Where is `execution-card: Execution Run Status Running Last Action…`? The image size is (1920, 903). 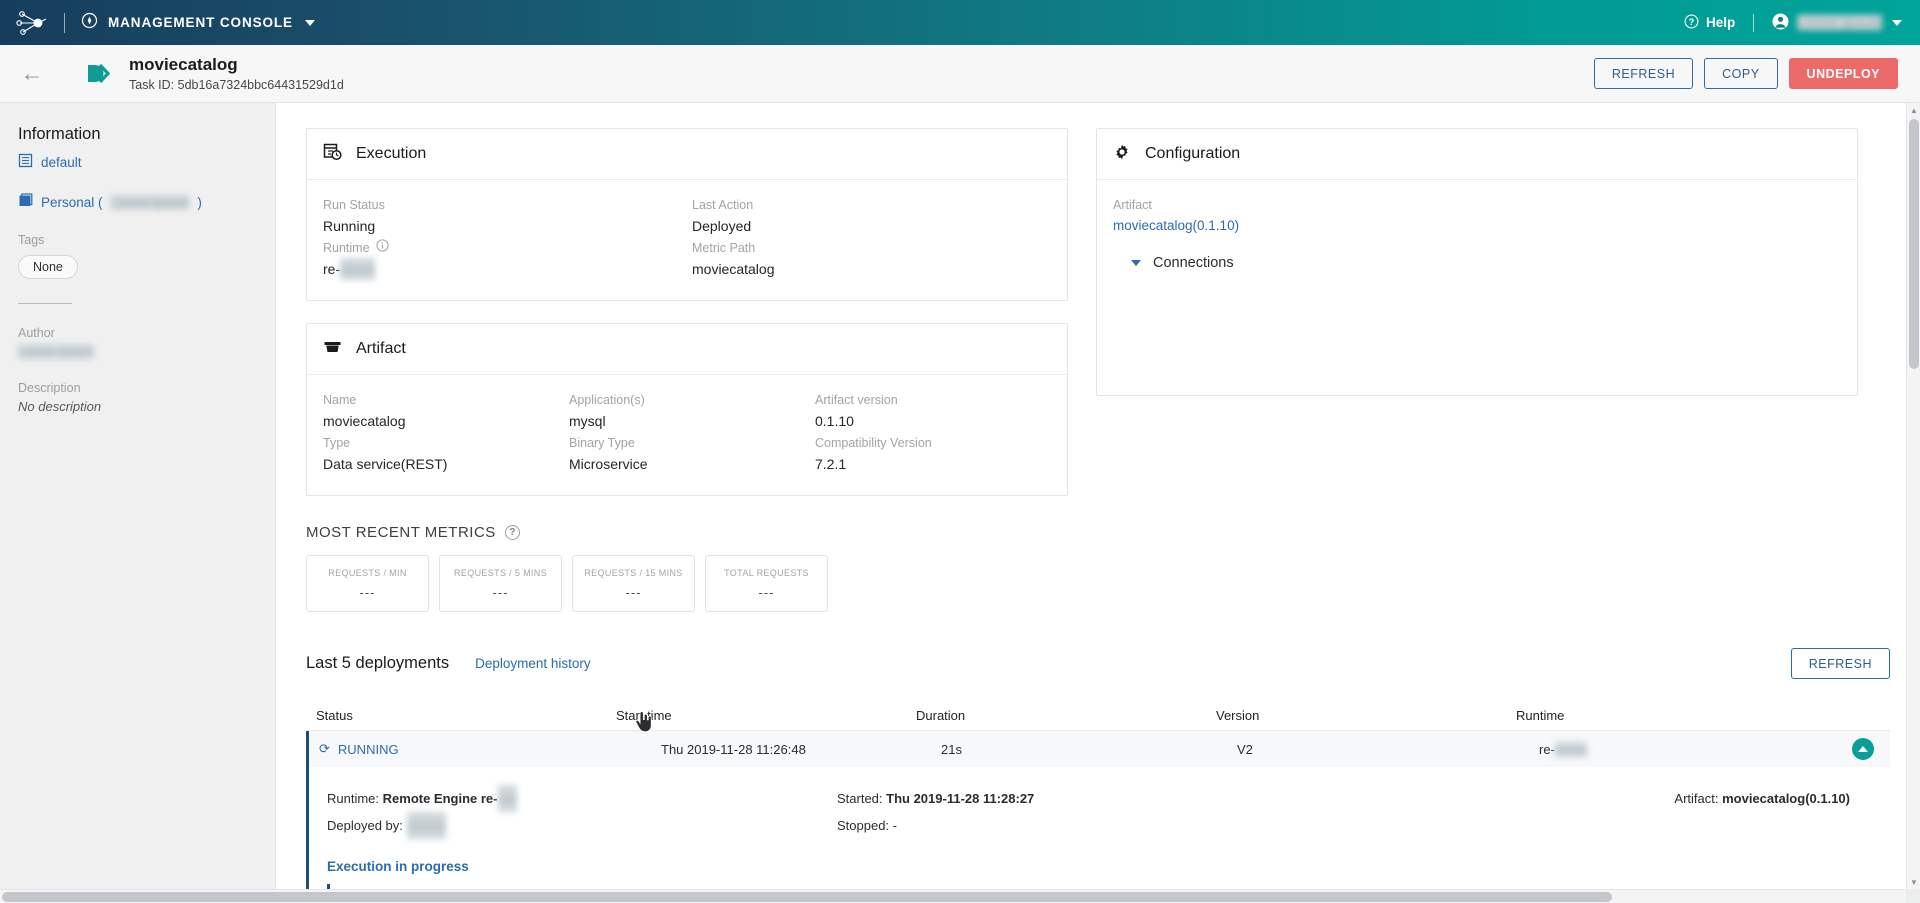 execution-card: Execution Run Status Running Last Action… is located at coordinates (687, 214).